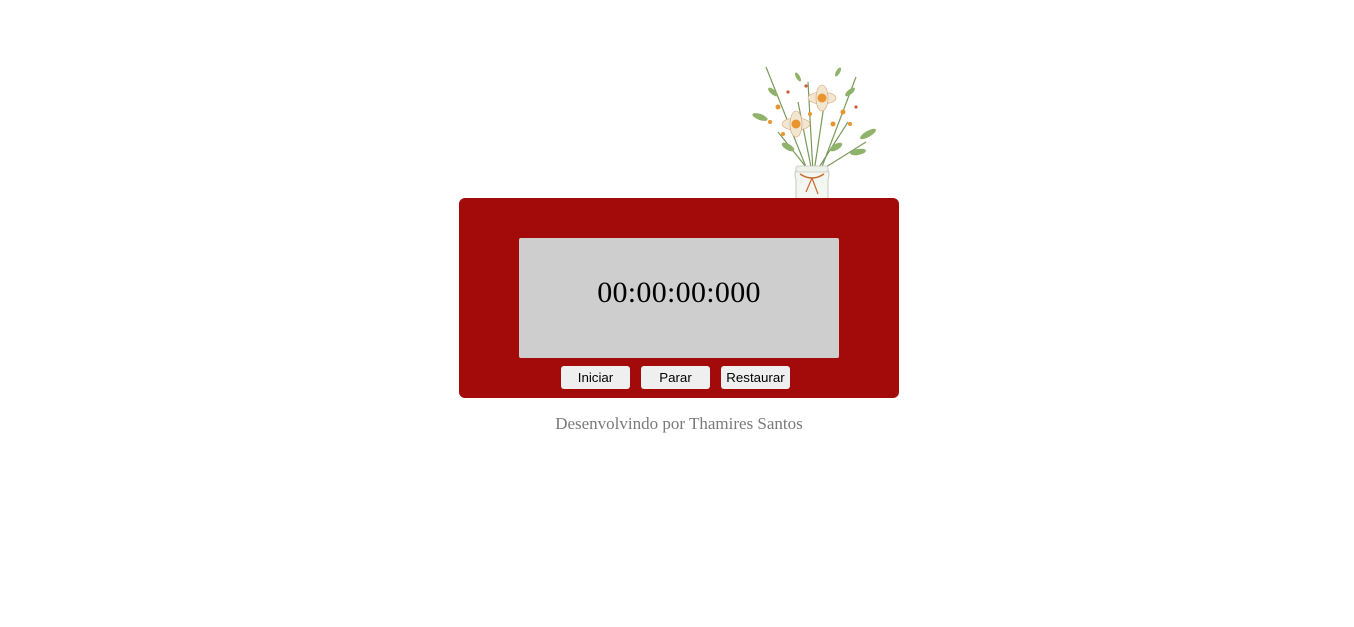 The image size is (1354, 627). I want to click on reset-button: Restaurar, so click(755, 377).